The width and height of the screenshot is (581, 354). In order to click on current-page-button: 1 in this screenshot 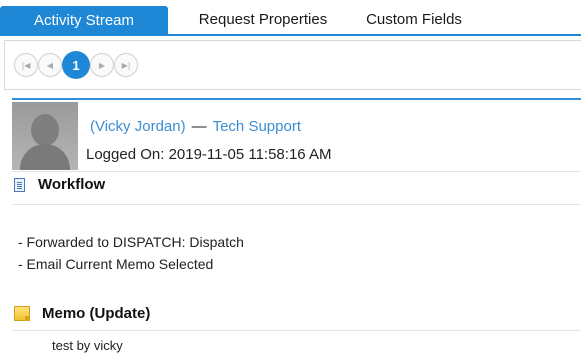, I will do `click(76, 65)`.